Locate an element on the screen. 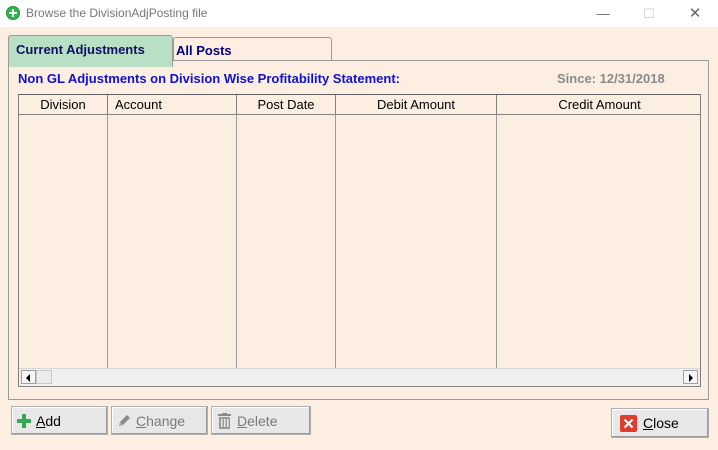 The height and width of the screenshot is (450, 718). column-header-debit-amount: Debit Amount is located at coordinates (416, 104).